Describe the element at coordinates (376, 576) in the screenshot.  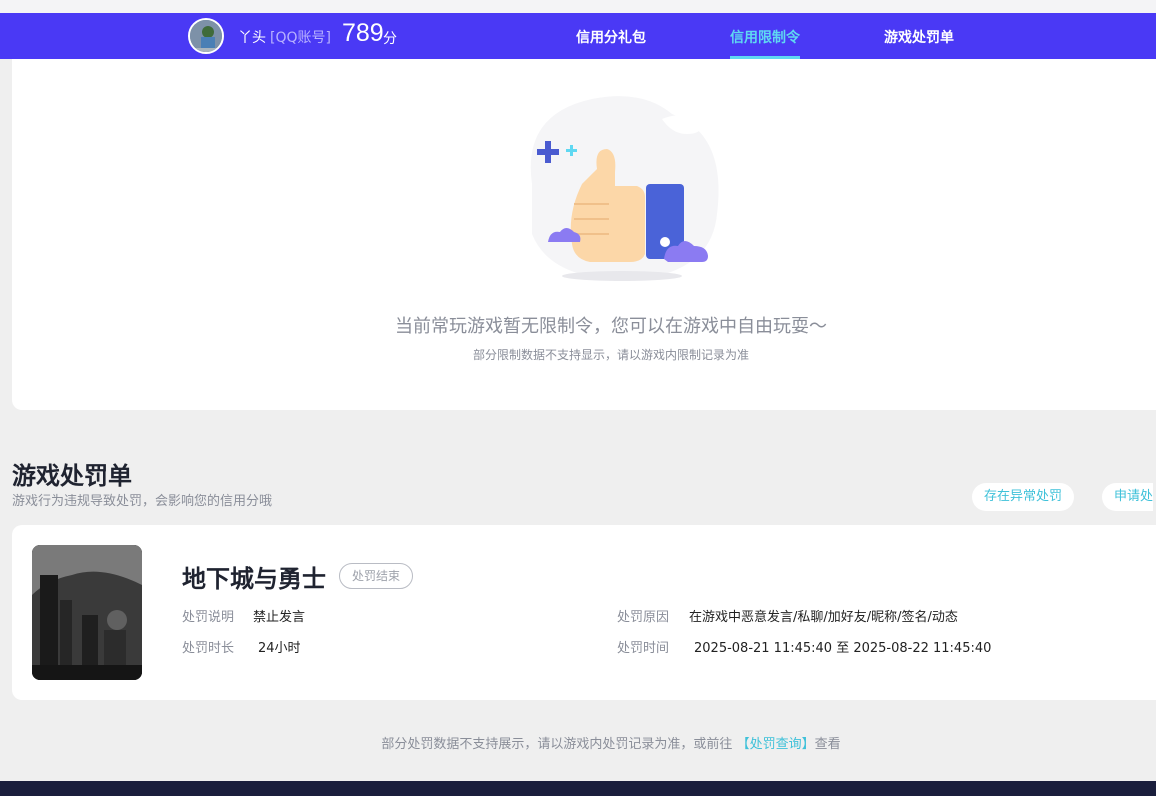
I see `status-badge: 处罚结束` at that location.